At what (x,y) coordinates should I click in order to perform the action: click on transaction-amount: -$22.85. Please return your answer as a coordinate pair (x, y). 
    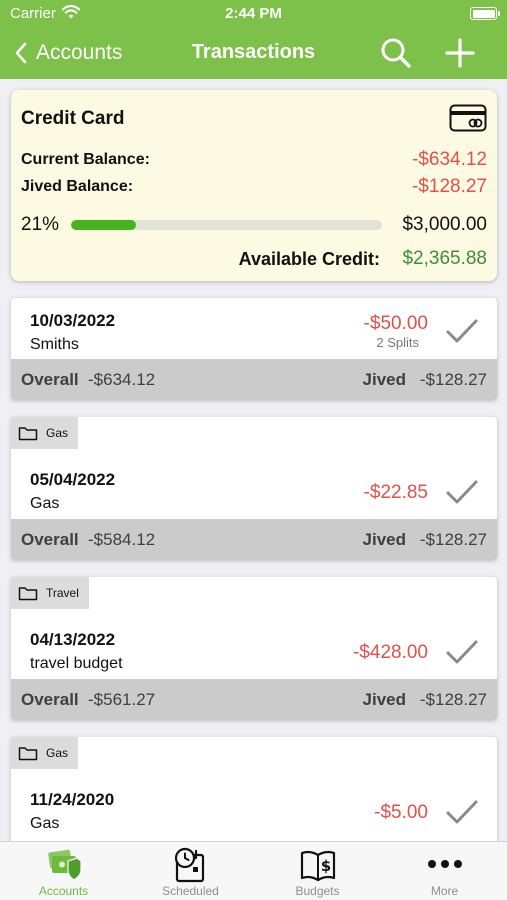
    Looking at the image, I should click on (395, 492).